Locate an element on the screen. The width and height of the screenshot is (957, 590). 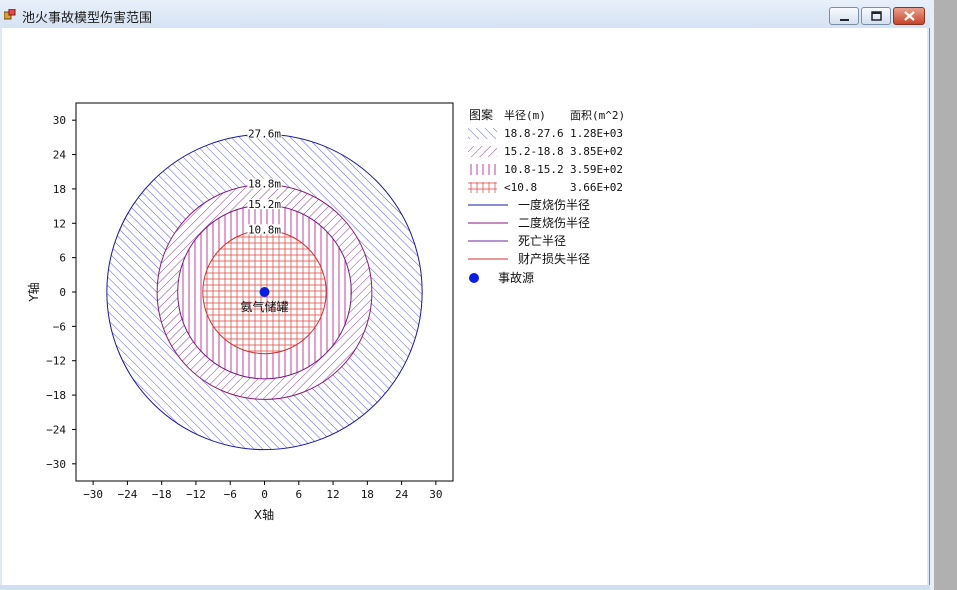
legend-range-0: 18.8-27.6 is located at coordinates (534, 133).